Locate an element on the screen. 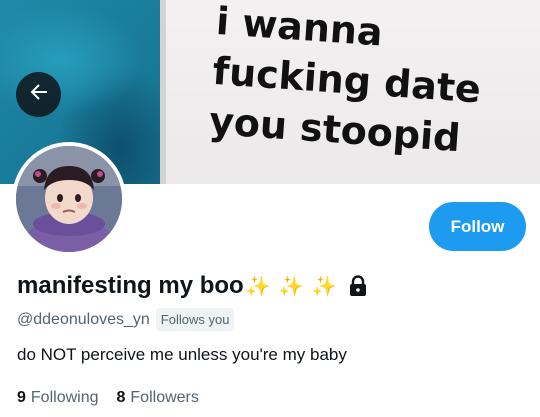  followers-link: 8 Followers is located at coordinates (158, 398).